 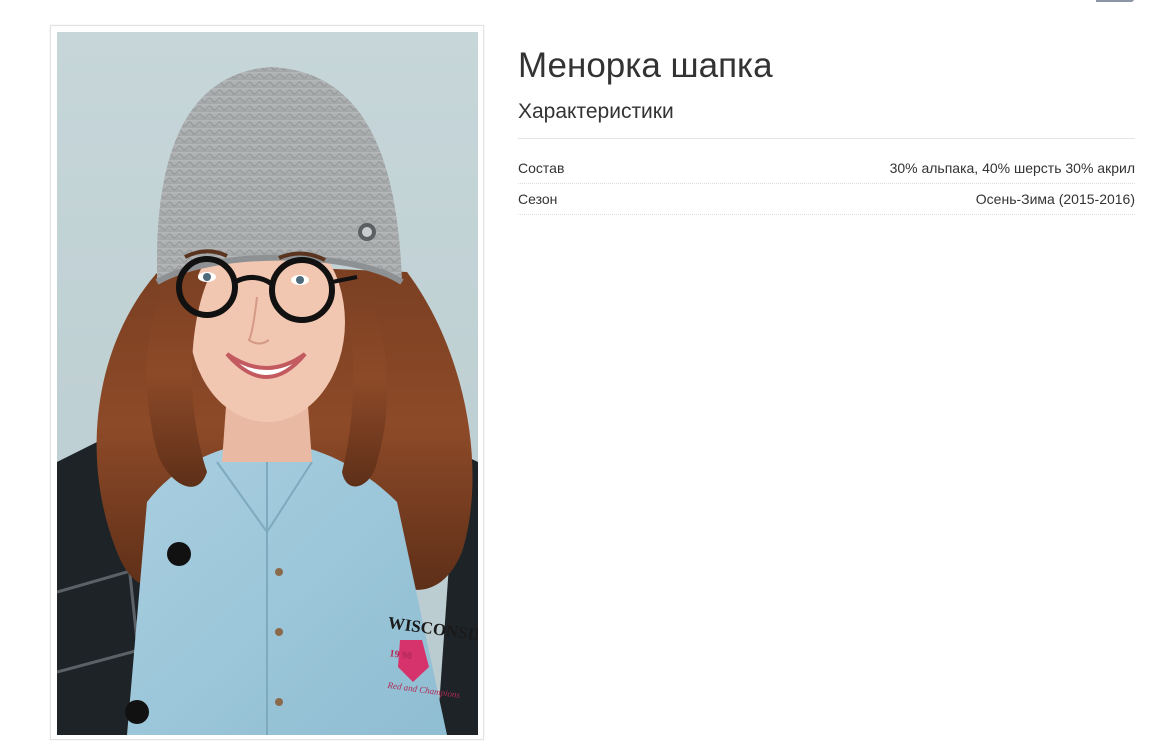 What do you see at coordinates (1115, 1) in the screenshot?
I see `search-button` at bounding box center [1115, 1].